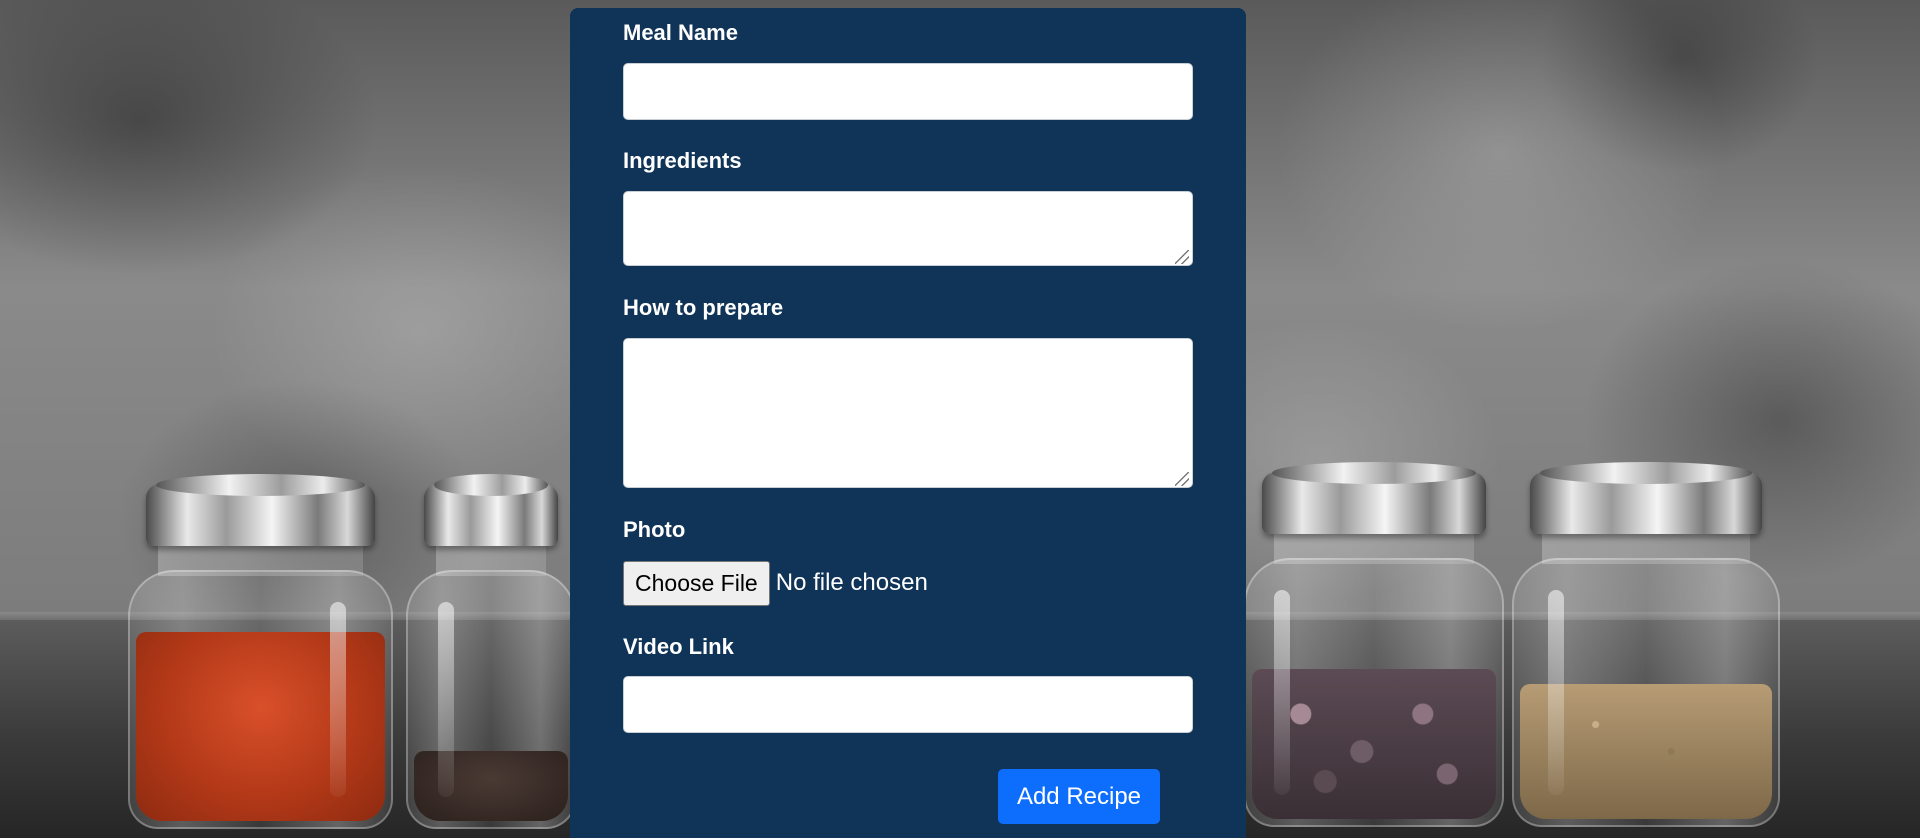 The height and width of the screenshot is (838, 1920). Describe the element at coordinates (908, 413) in the screenshot. I see `how-to-prepare-textarea` at that location.